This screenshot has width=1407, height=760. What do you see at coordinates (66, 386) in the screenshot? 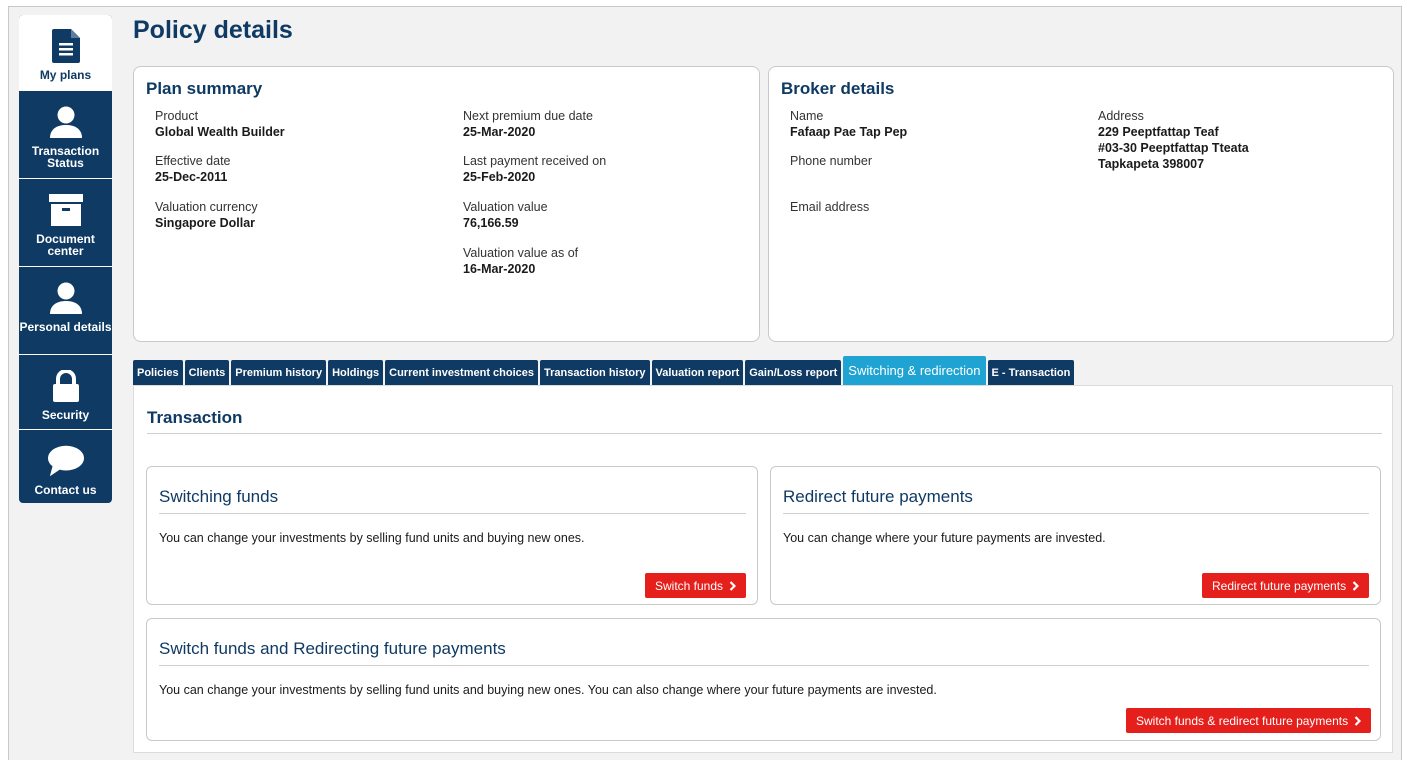
I see `lock-icon` at bounding box center [66, 386].